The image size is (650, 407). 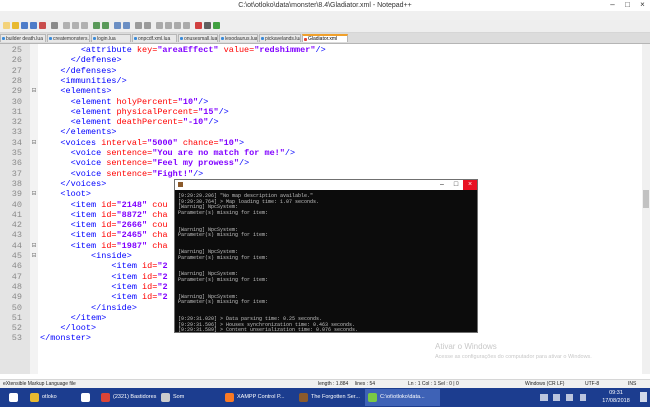 What do you see at coordinates (159, 25) in the screenshot?
I see `sync-scroll-icon` at bounding box center [159, 25].